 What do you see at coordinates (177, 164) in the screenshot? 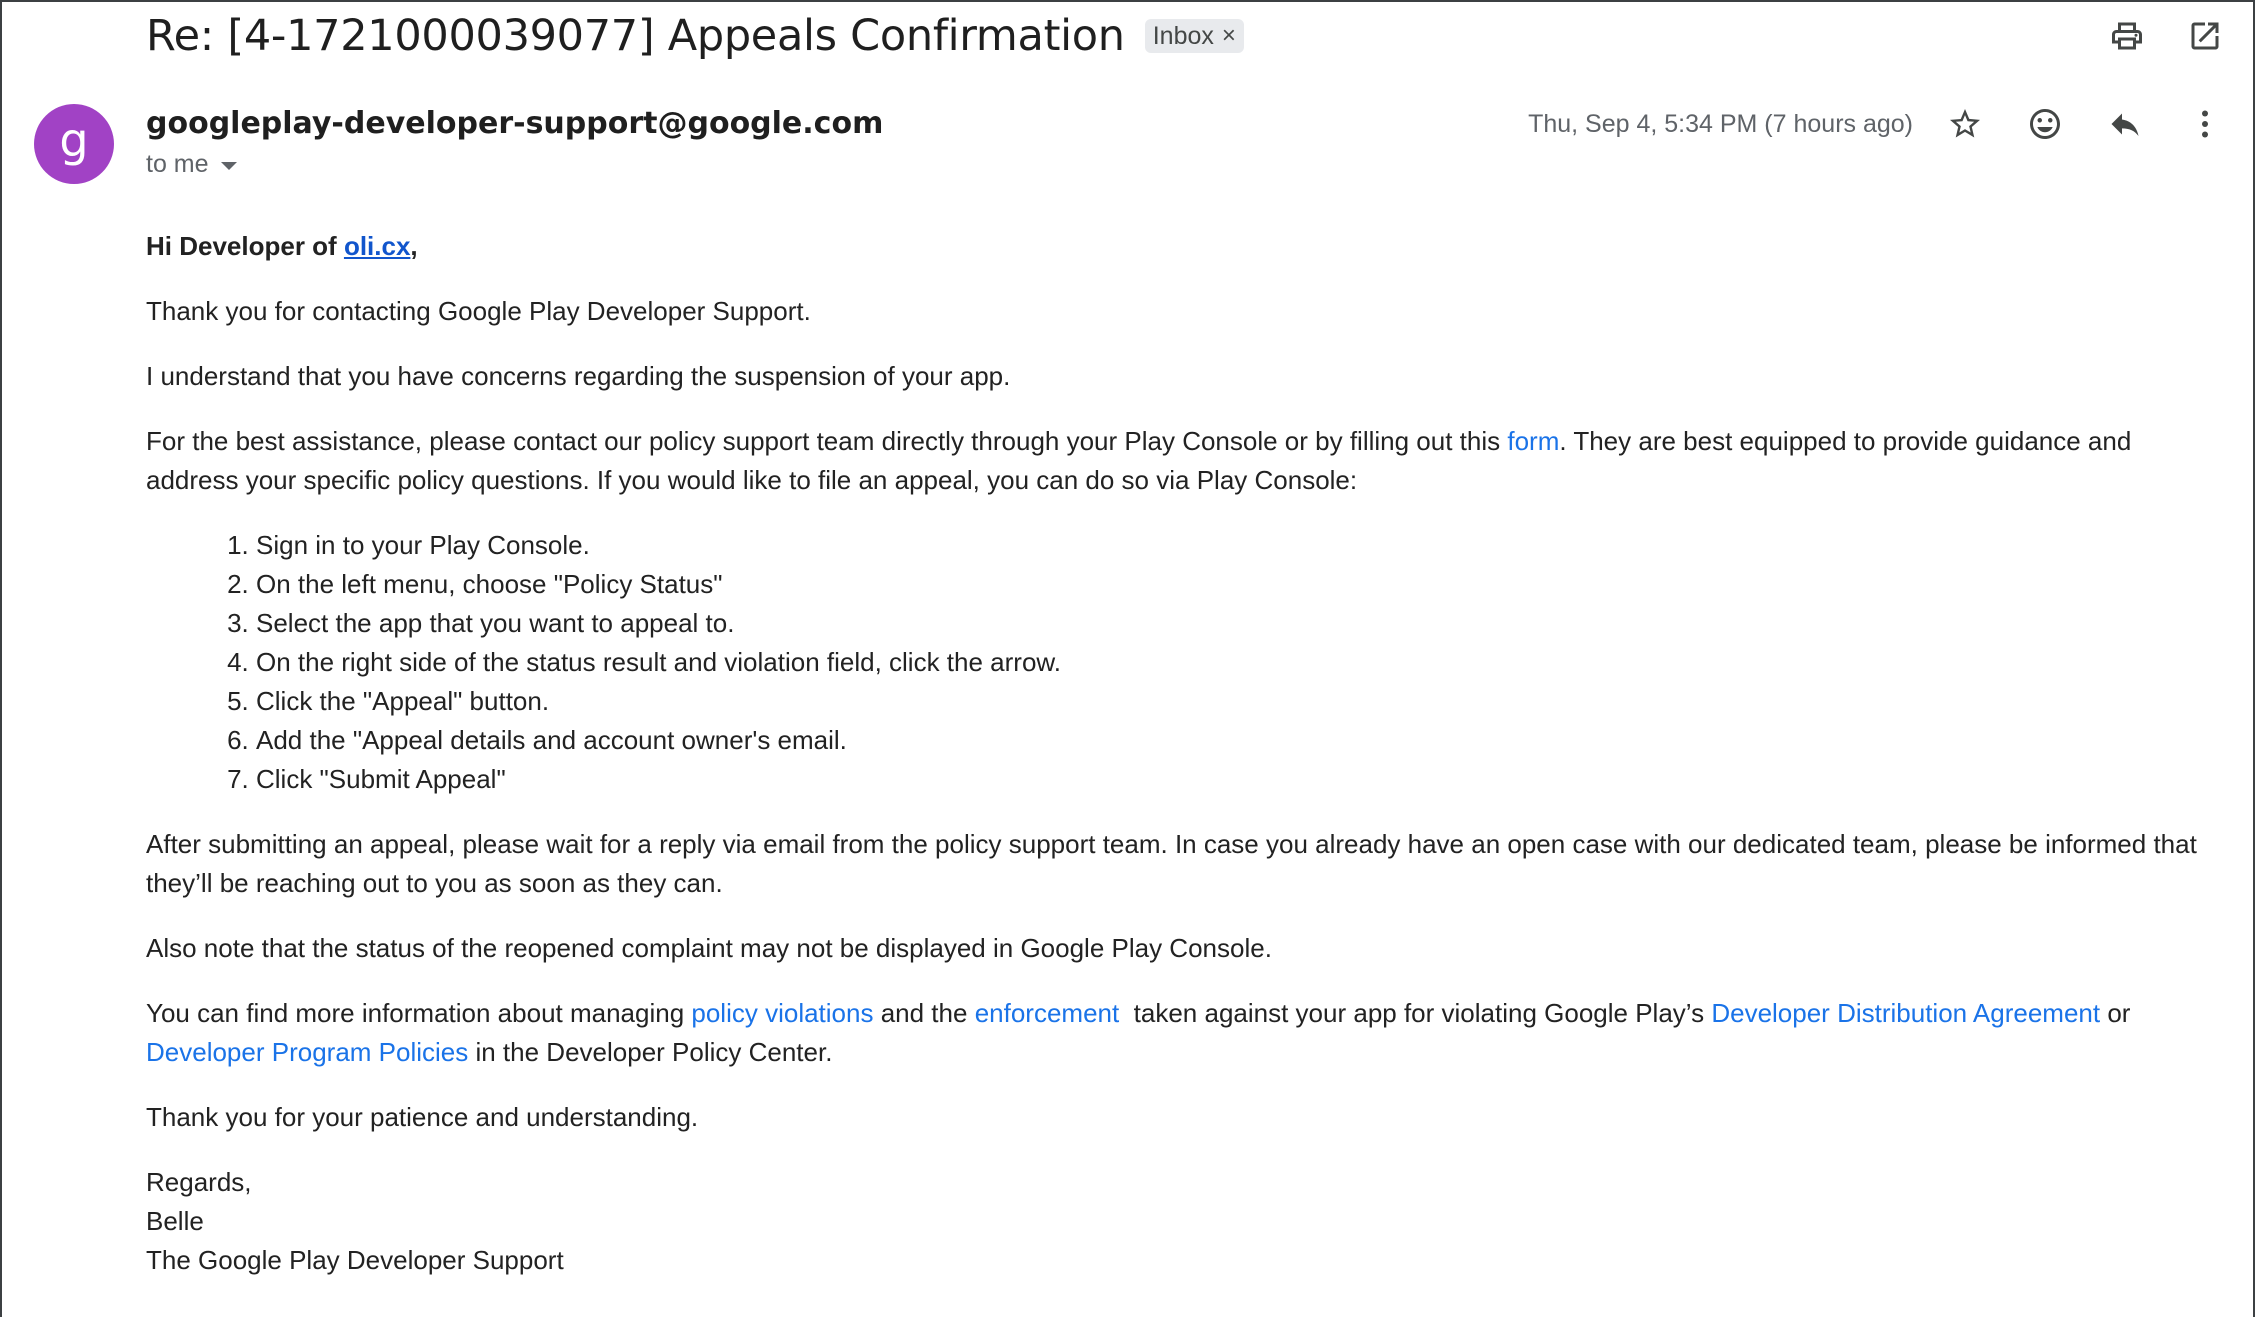
I see `recipient-text: to me` at bounding box center [177, 164].